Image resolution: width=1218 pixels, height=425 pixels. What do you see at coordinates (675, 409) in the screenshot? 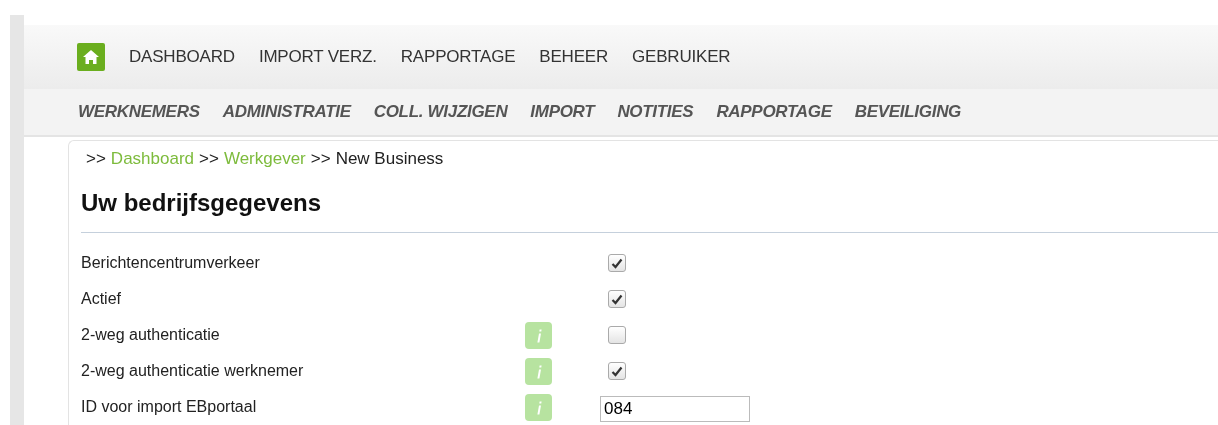
I see `input-field: 084` at bounding box center [675, 409].